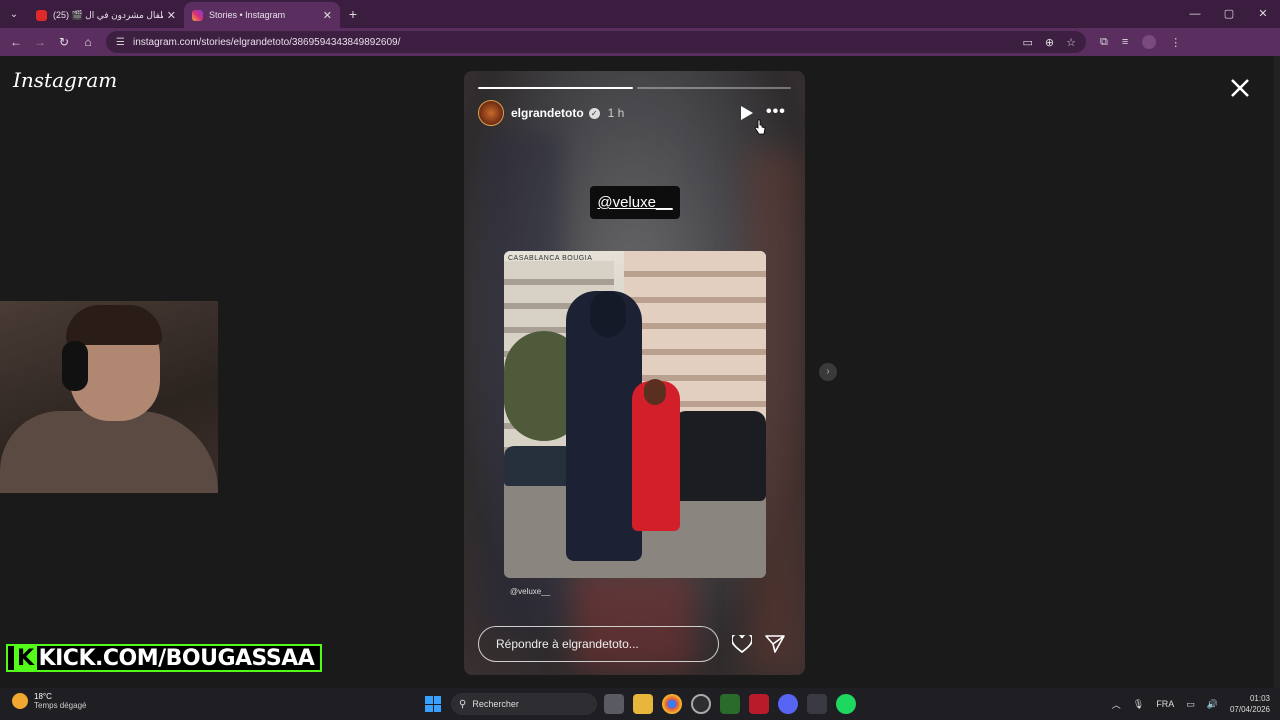  I want to click on verified-badge-icon: ✓, so click(594, 113).